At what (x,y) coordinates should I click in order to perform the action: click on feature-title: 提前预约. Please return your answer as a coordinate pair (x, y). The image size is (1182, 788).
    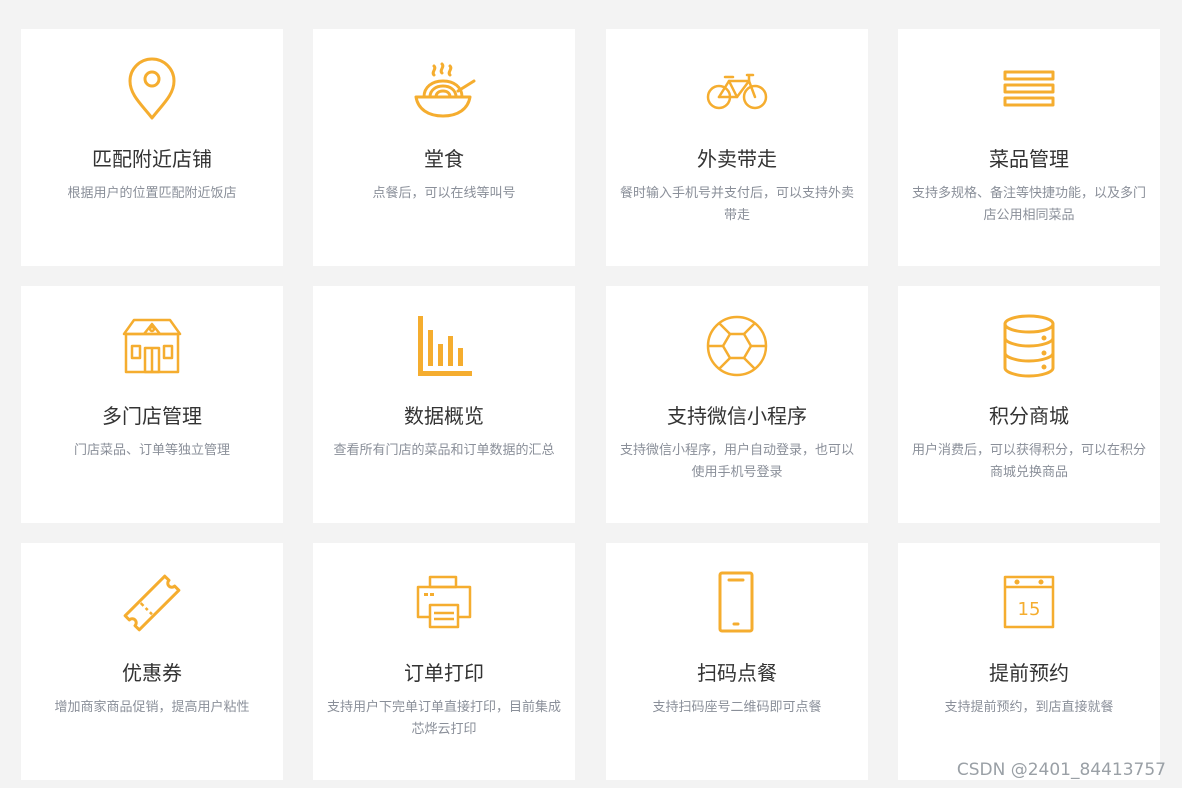
    Looking at the image, I should click on (1029, 673).